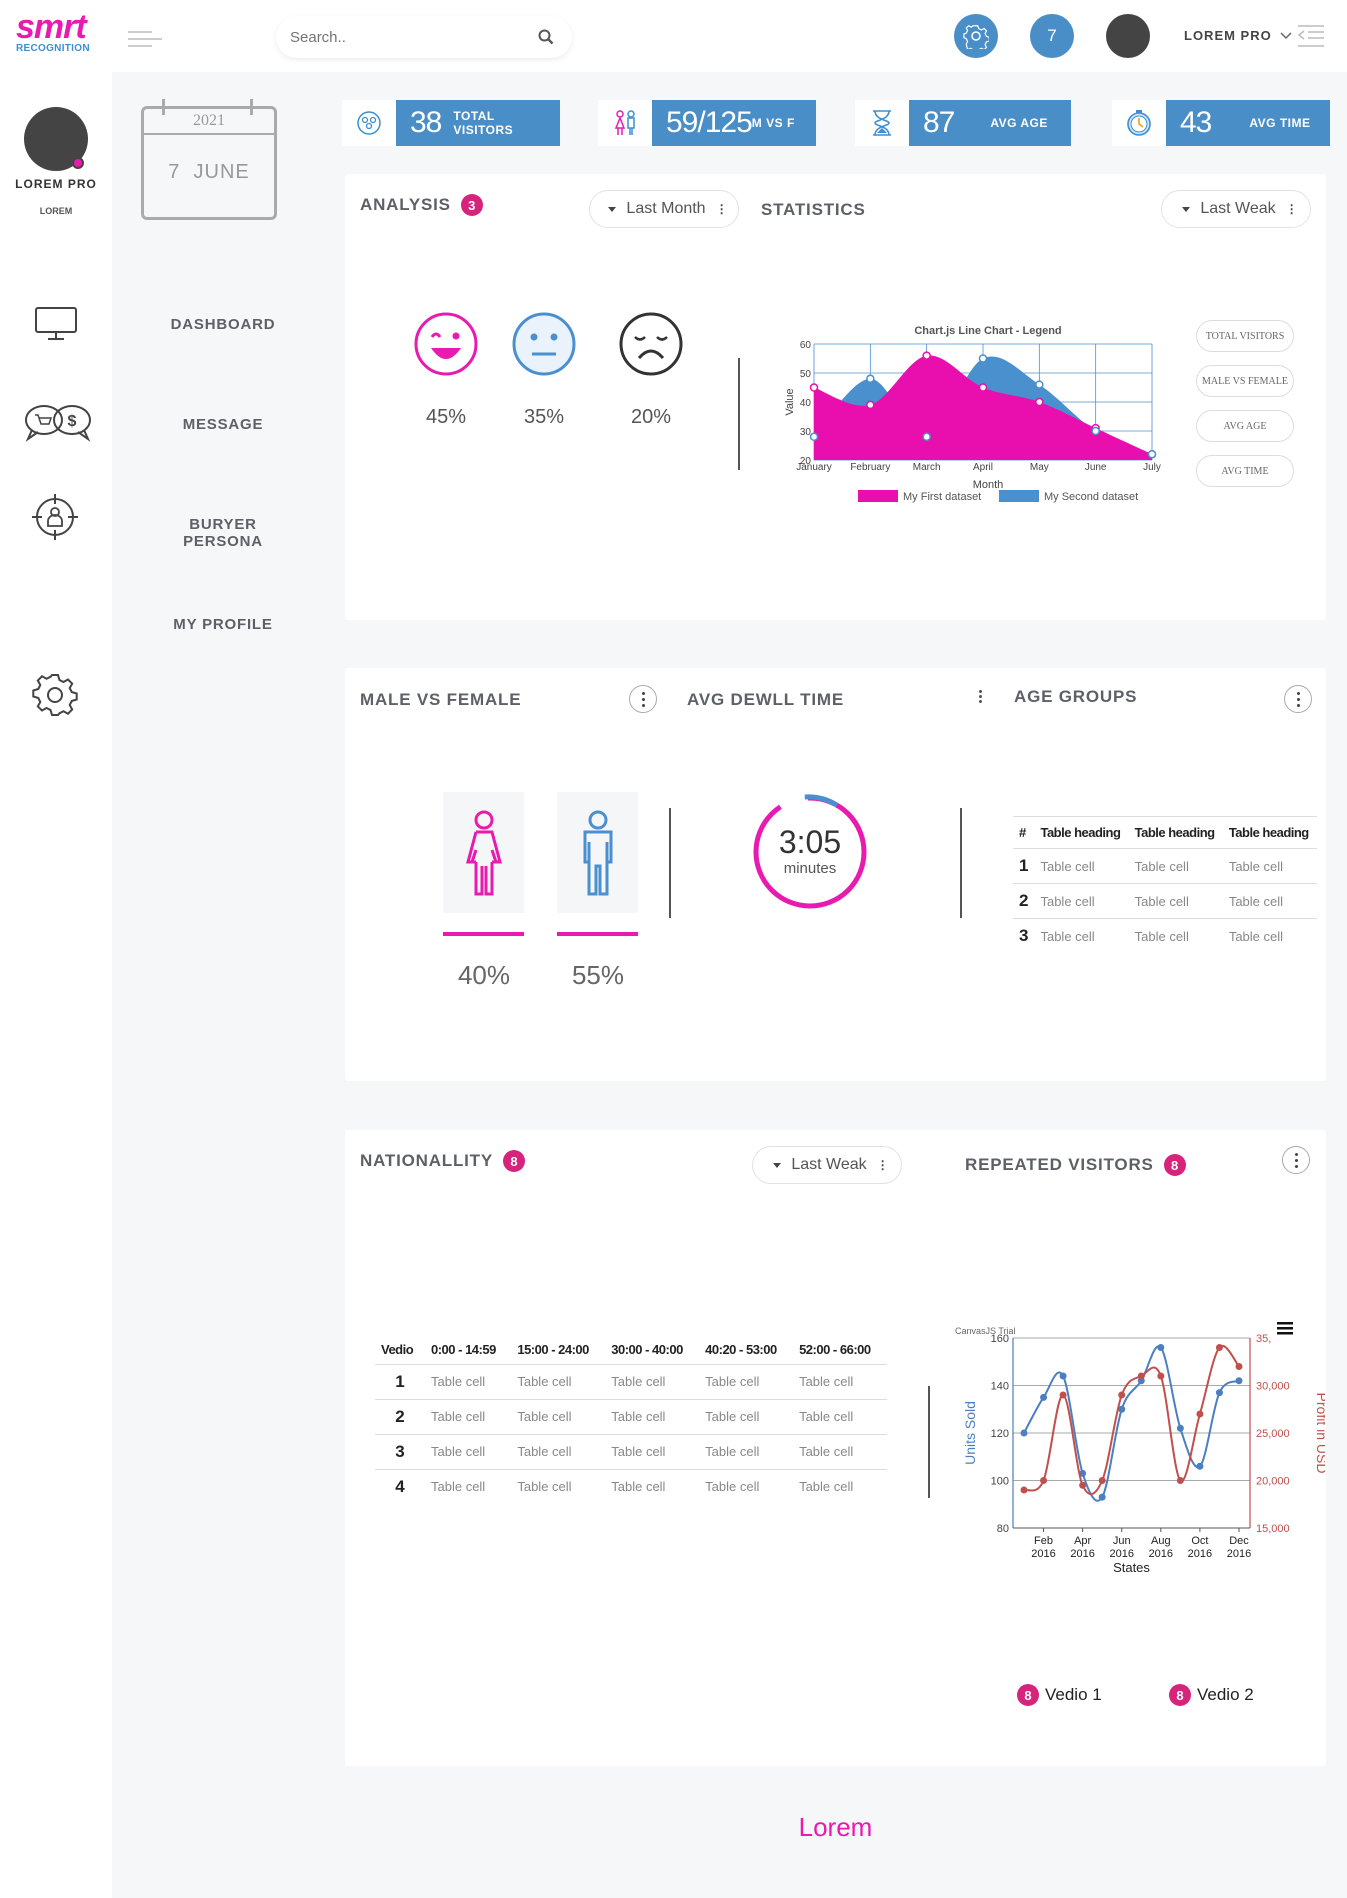  What do you see at coordinates (145, 39) in the screenshot?
I see `hamburger-icon` at bounding box center [145, 39].